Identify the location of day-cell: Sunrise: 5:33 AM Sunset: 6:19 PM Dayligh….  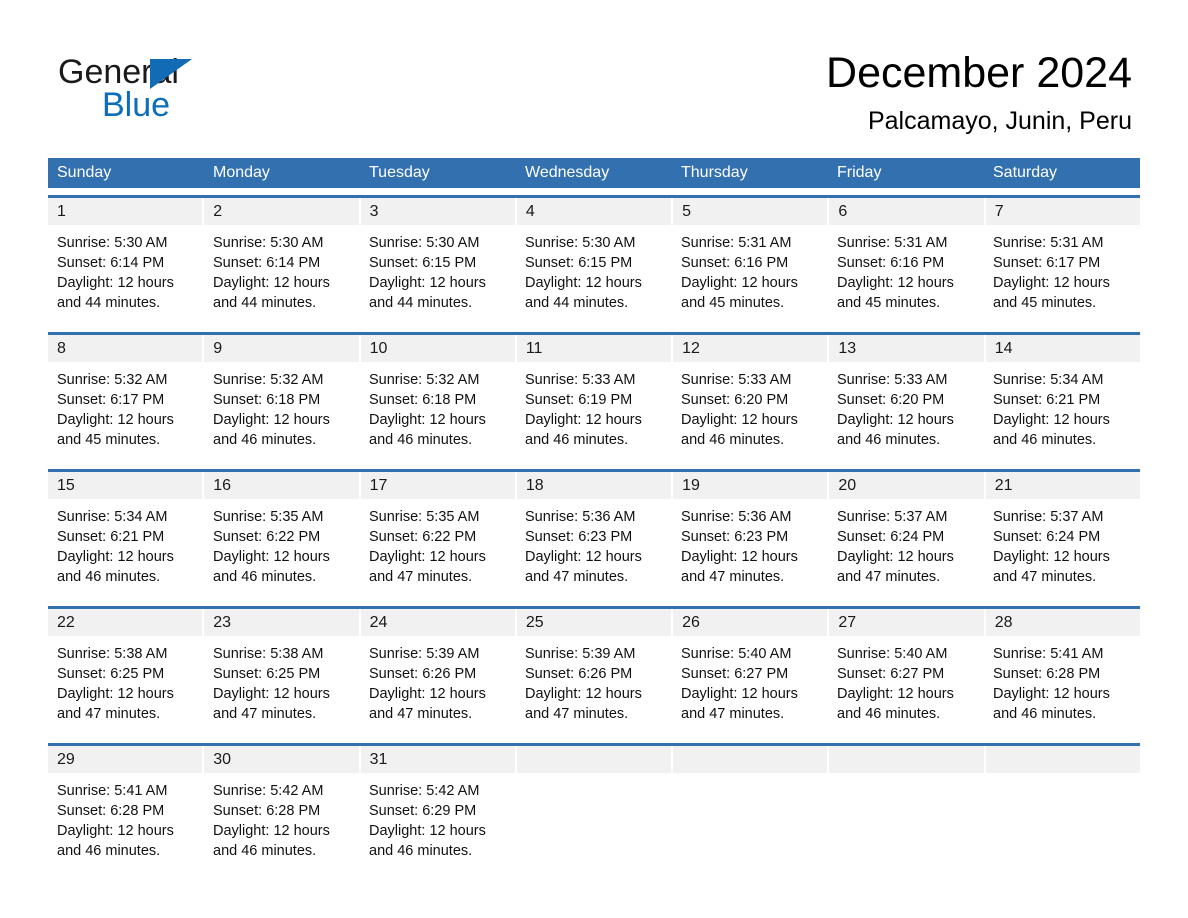
(594, 412).